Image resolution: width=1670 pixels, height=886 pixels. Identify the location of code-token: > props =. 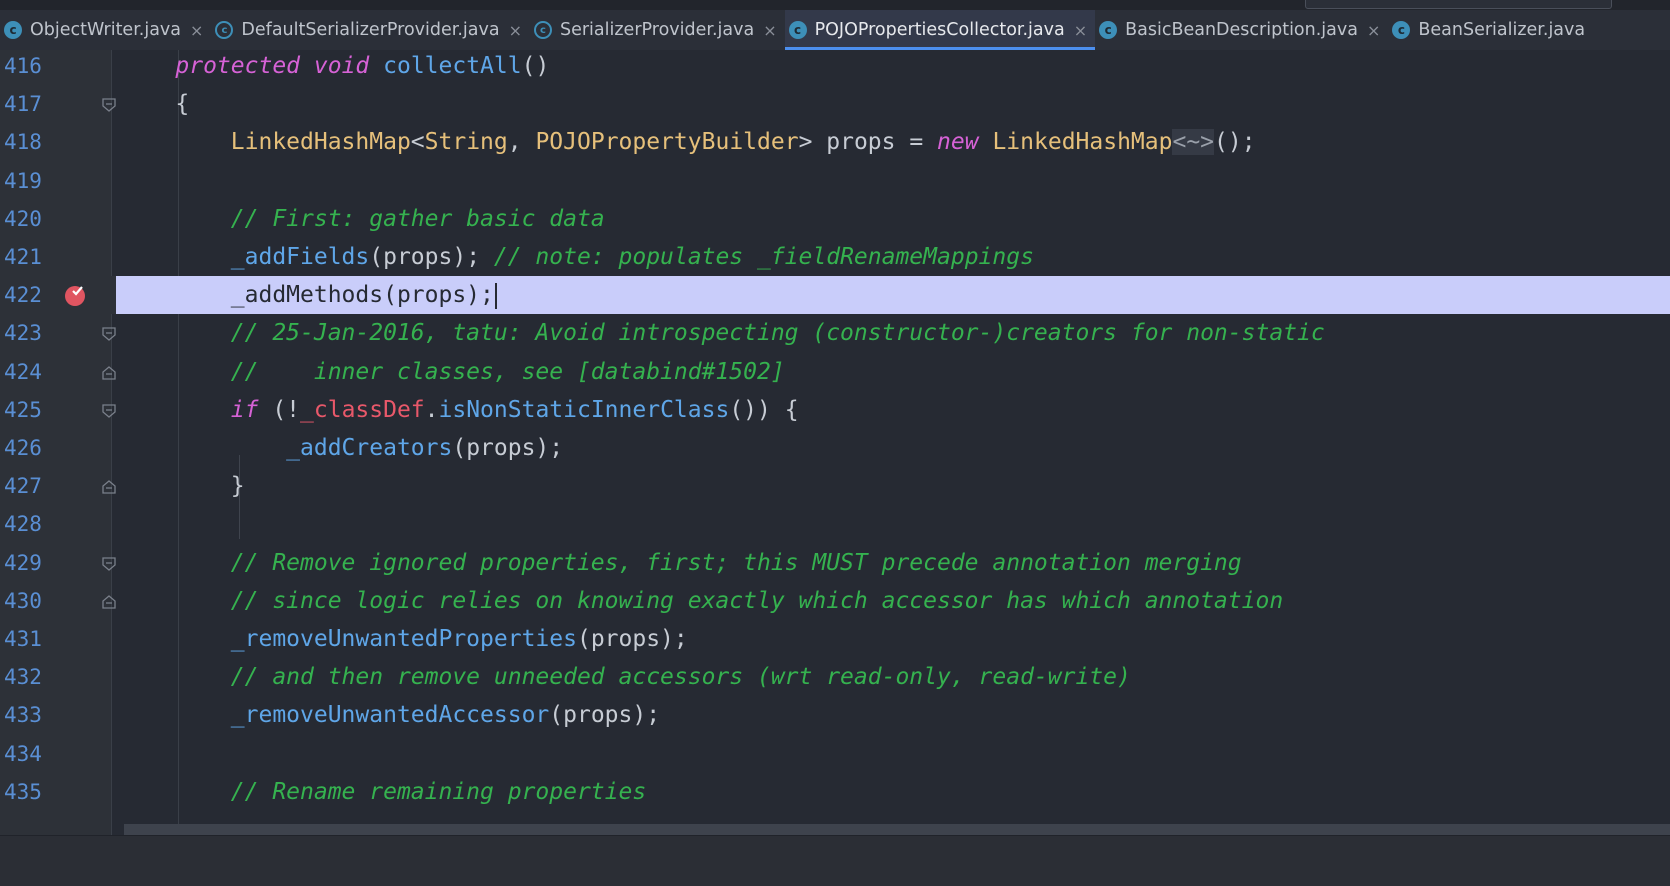
(868, 142).